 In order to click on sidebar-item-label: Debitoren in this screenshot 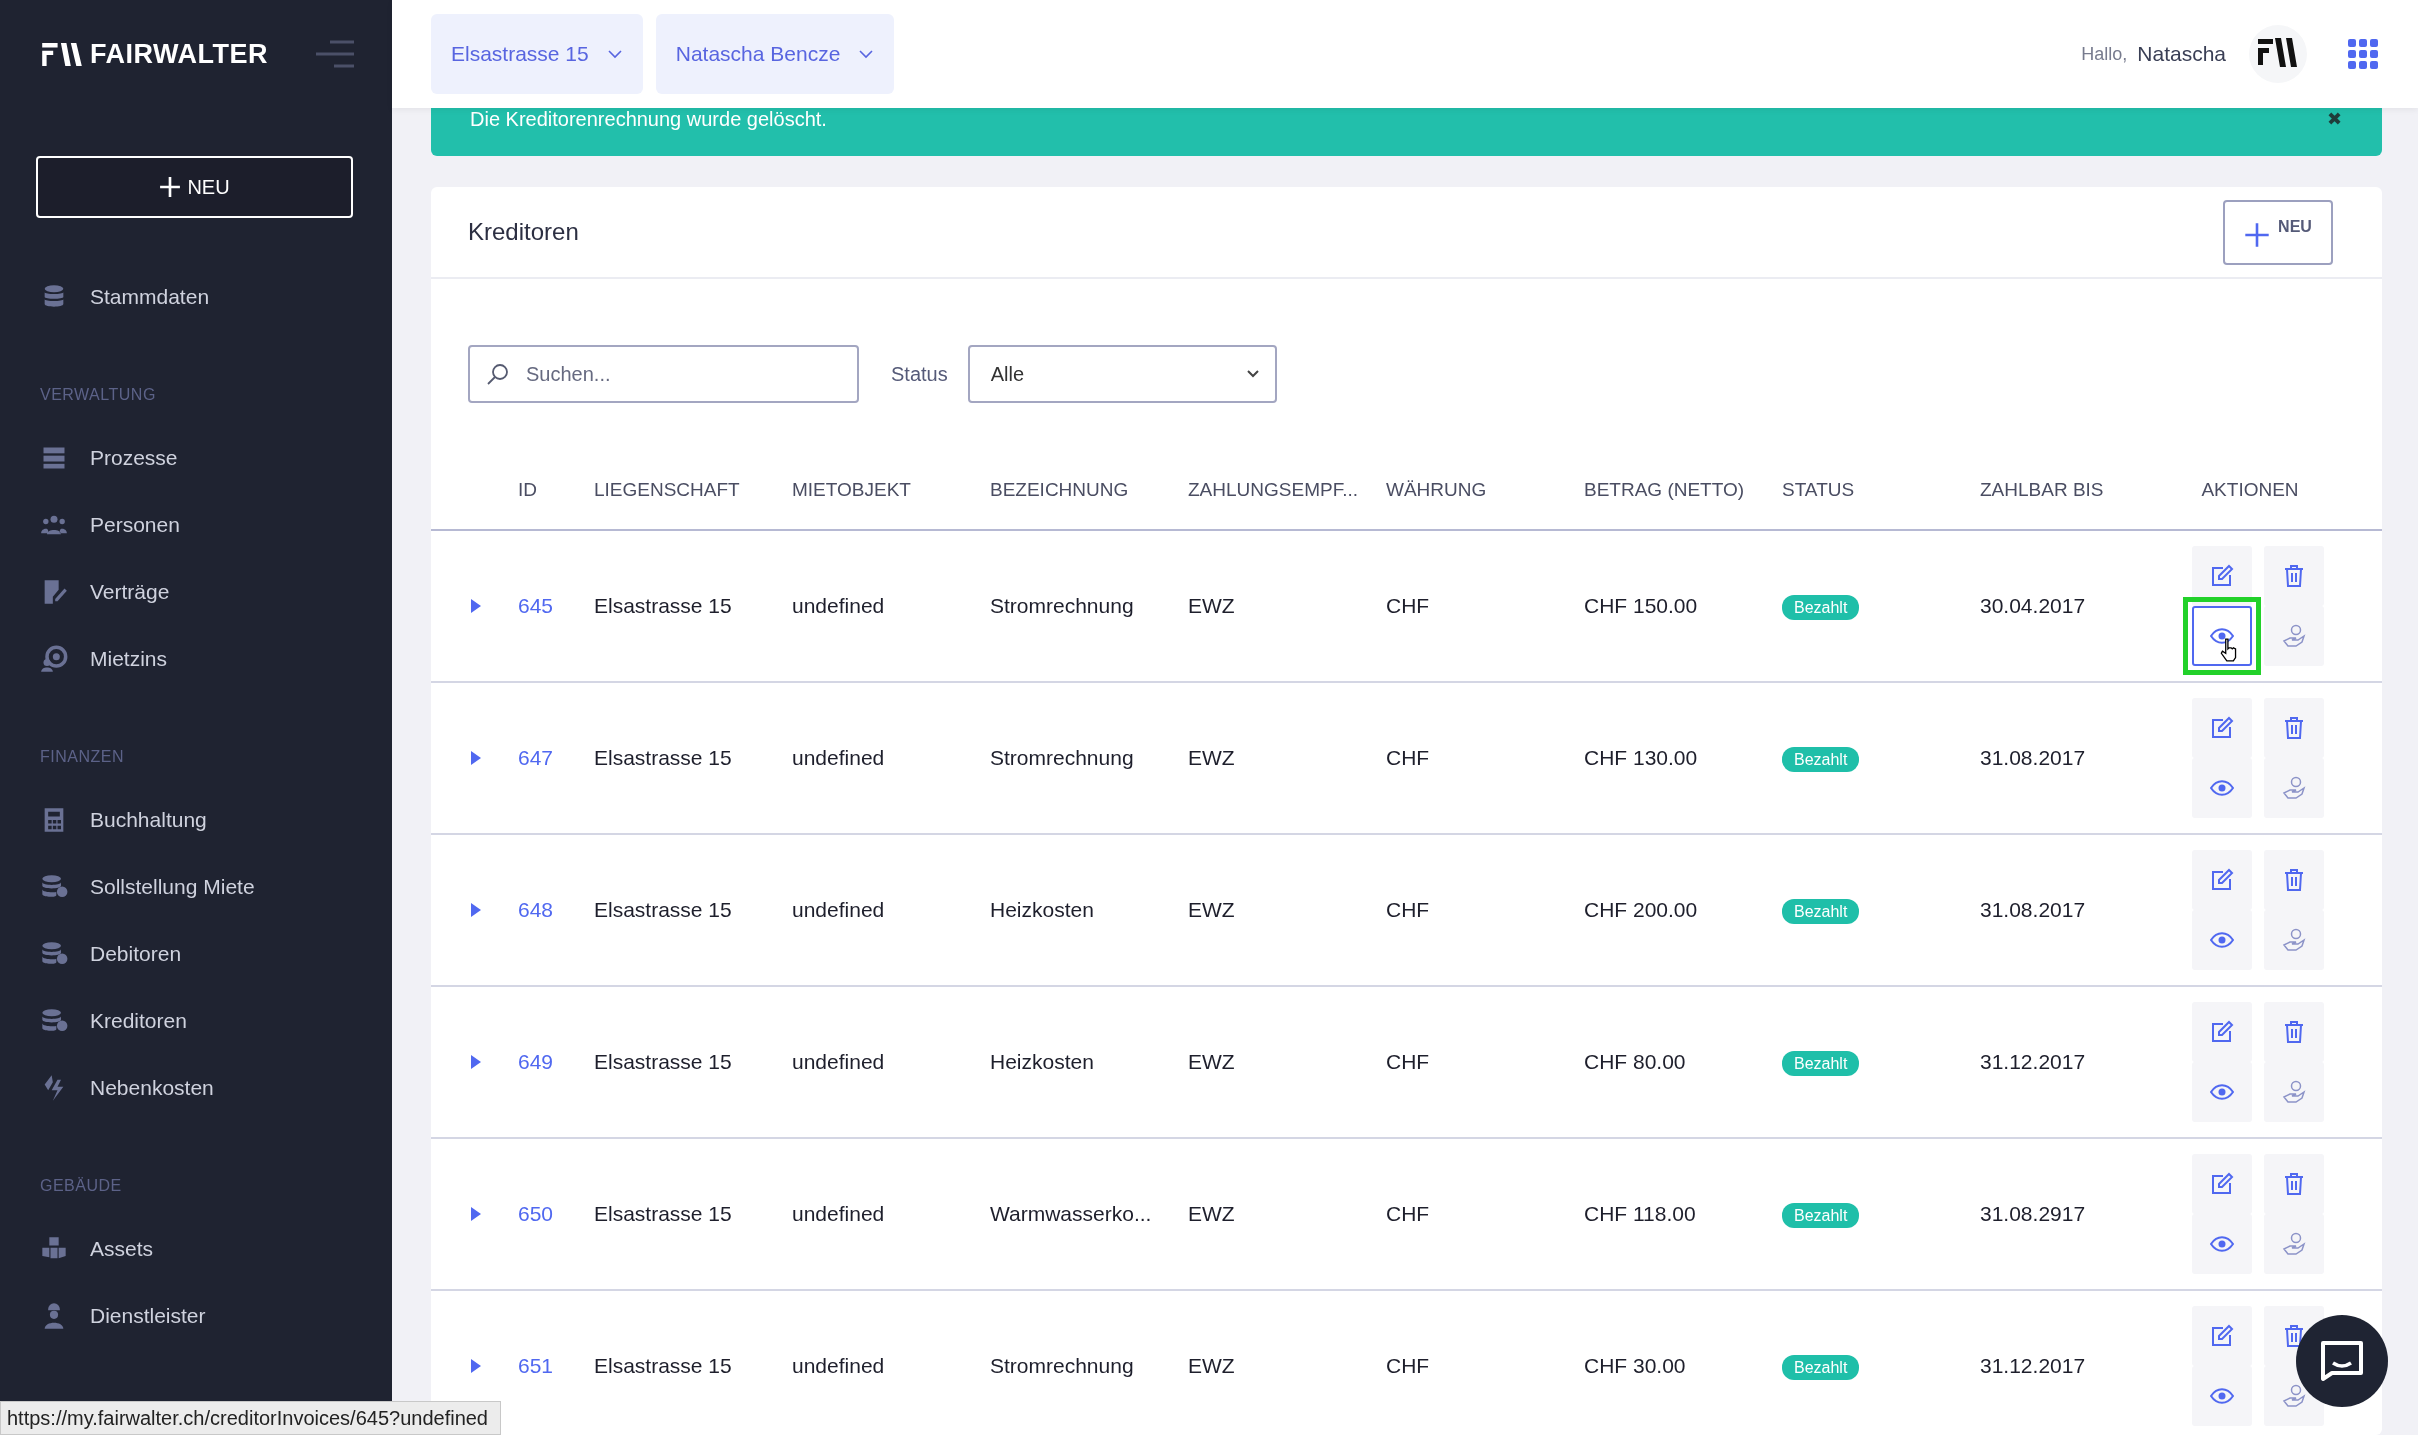, I will do `click(136, 953)`.